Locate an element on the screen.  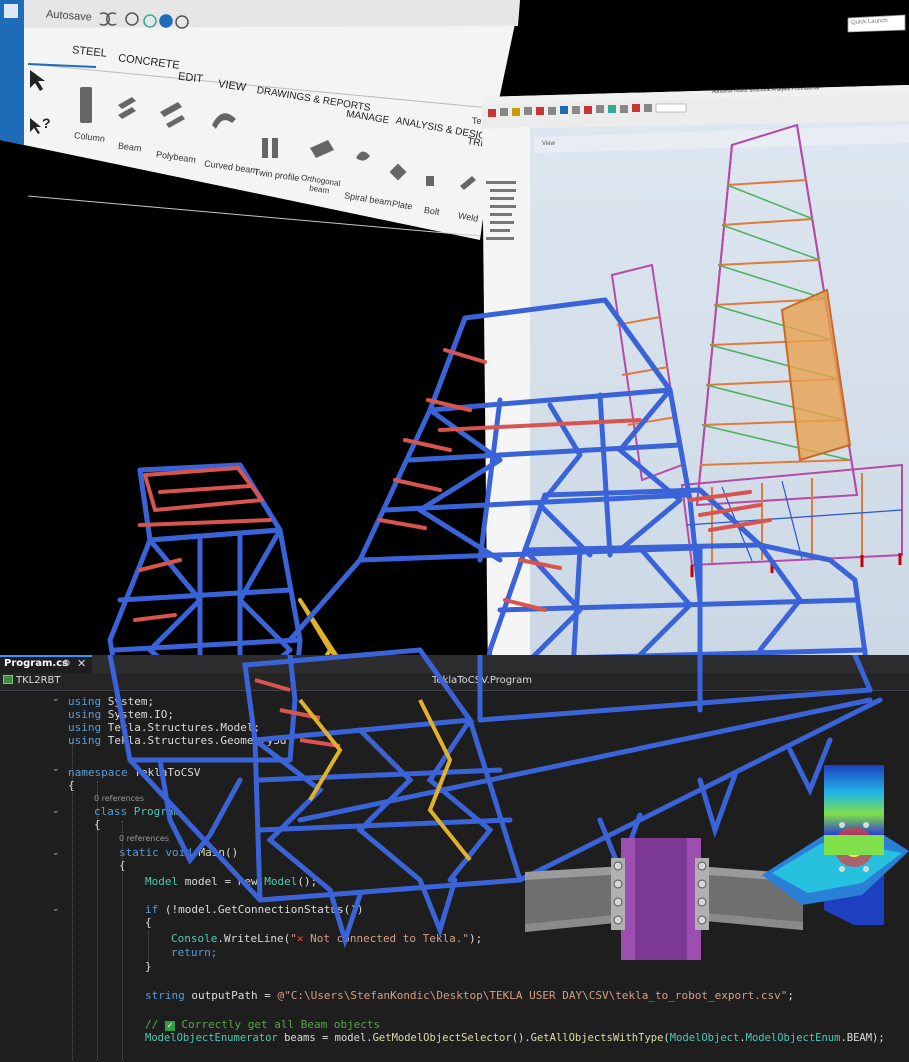
fea-stress-result-image is located at coordinates (835, 845).